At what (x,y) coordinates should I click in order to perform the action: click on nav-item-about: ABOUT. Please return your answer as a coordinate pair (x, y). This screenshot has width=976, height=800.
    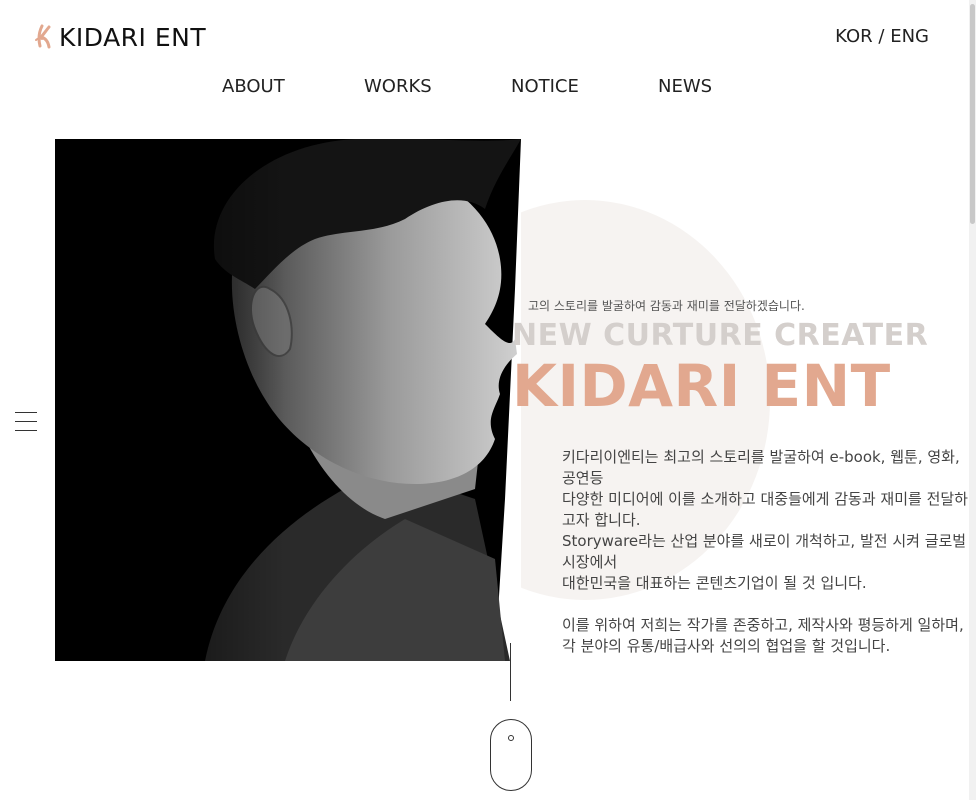
    Looking at the image, I should click on (253, 86).